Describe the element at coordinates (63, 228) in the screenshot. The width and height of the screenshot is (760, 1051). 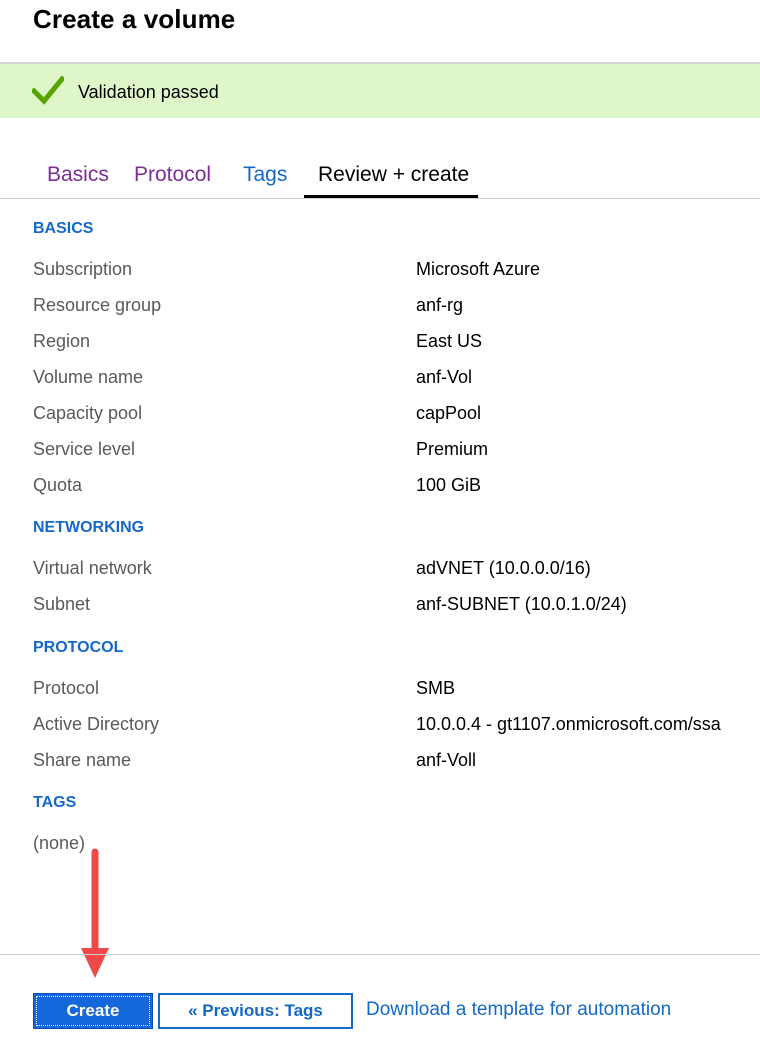
I see `section-heading-basics: BASICS` at that location.